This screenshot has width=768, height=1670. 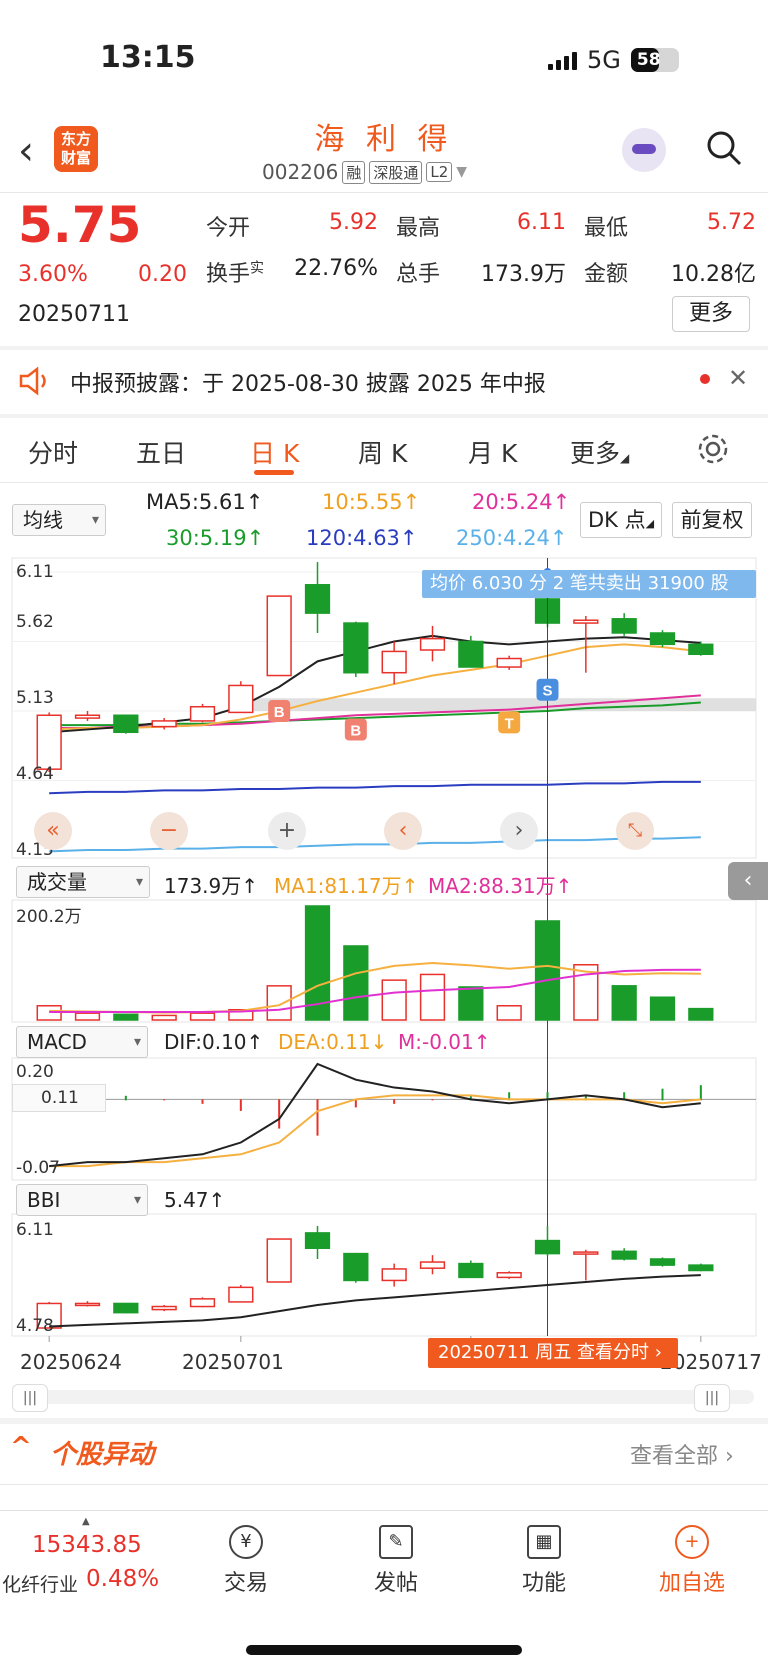 What do you see at coordinates (712, 1398) in the screenshot?
I see `range-handle-right: |||` at bounding box center [712, 1398].